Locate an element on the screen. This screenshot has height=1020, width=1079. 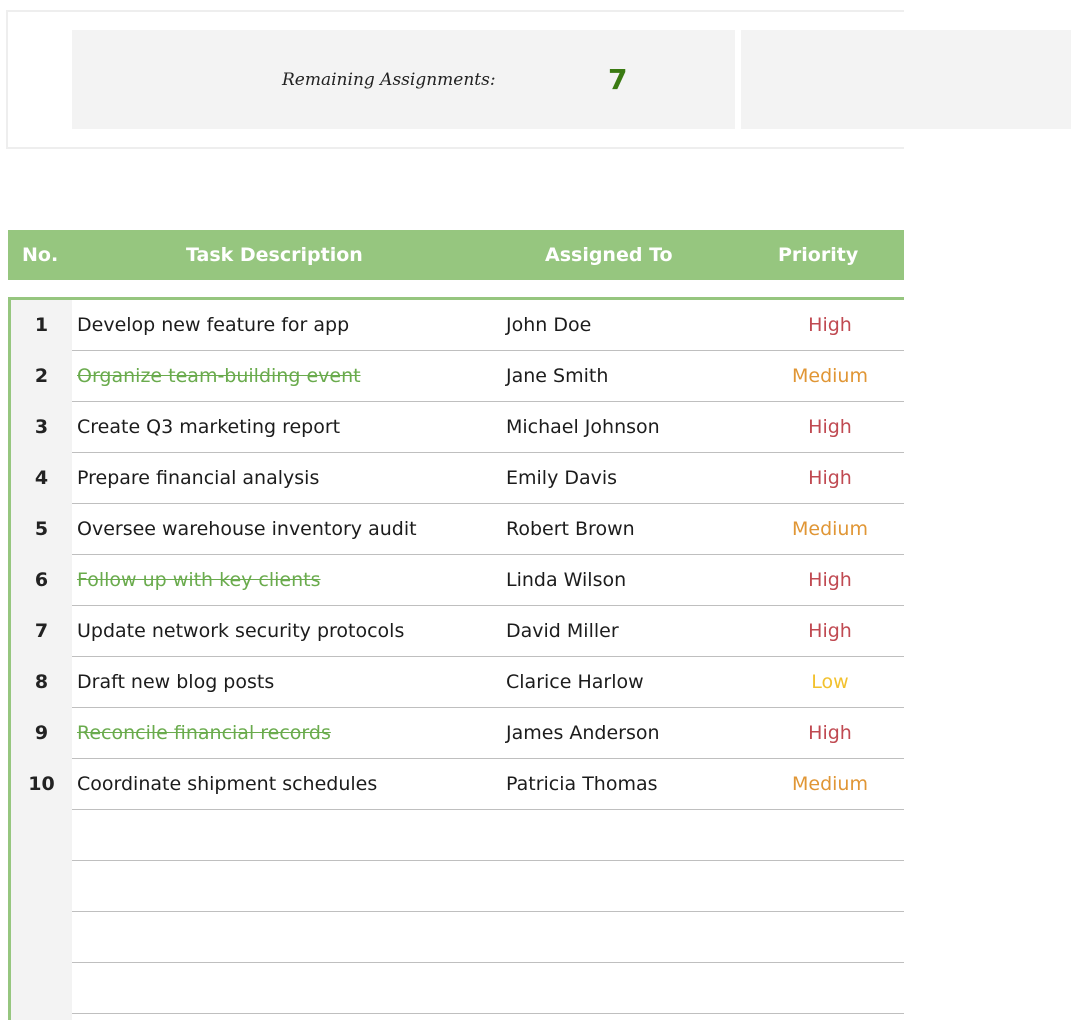
row-number: 8 is located at coordinates (41, 682).